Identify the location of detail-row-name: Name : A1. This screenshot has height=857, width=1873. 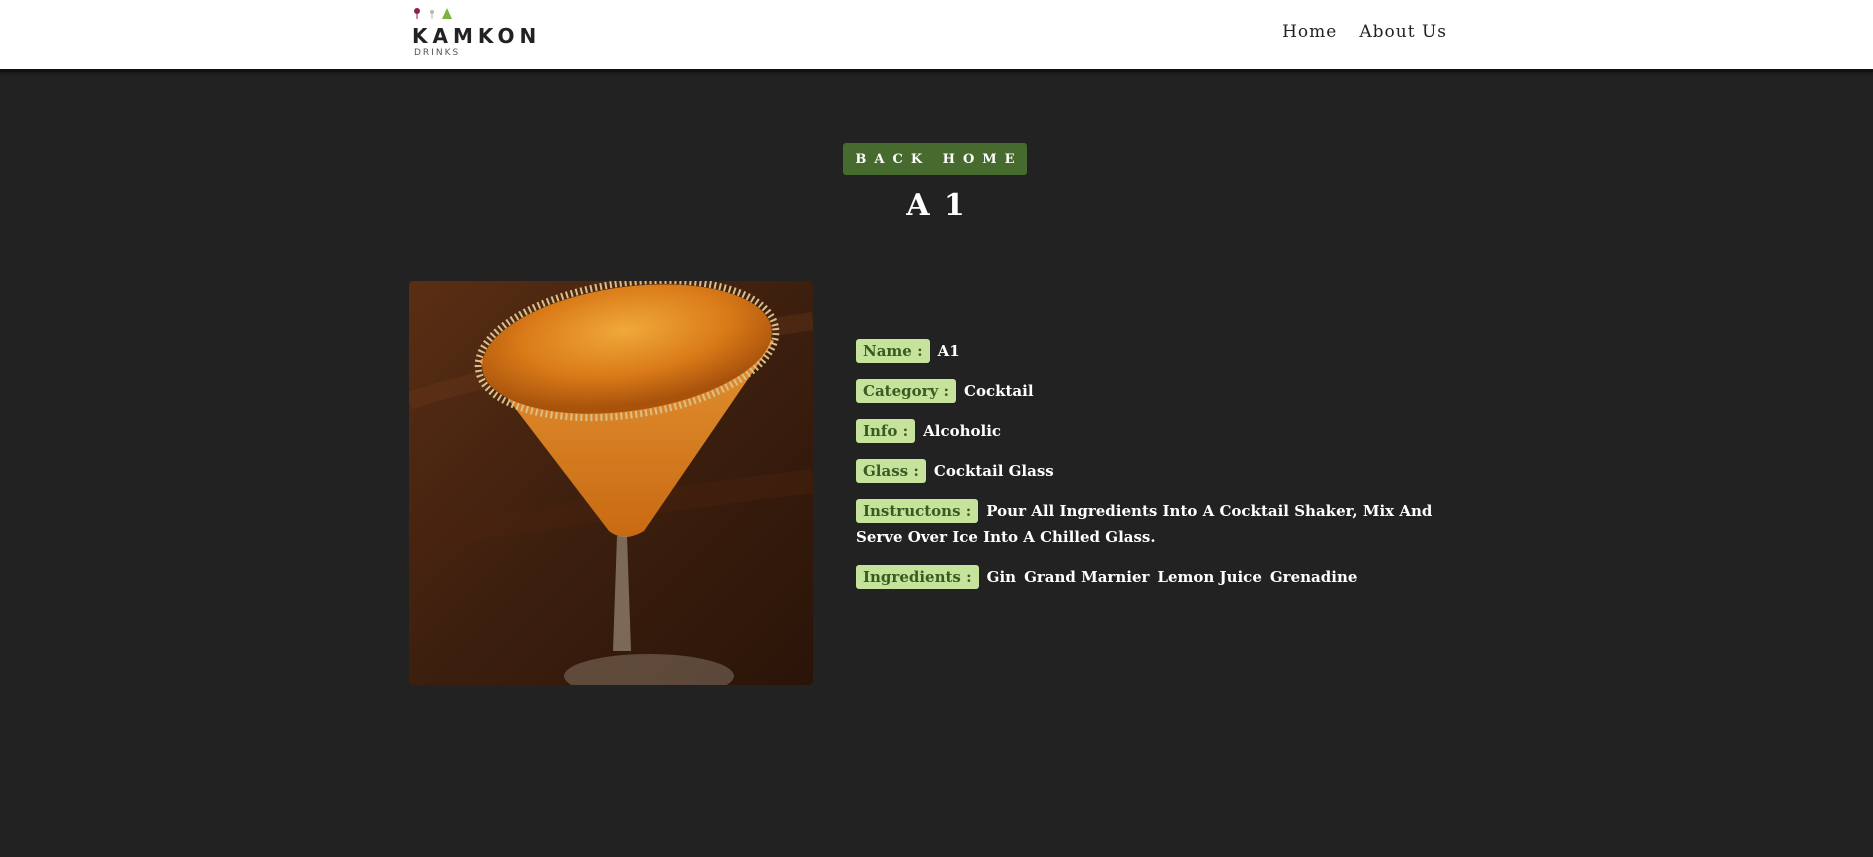
(1156, 351).